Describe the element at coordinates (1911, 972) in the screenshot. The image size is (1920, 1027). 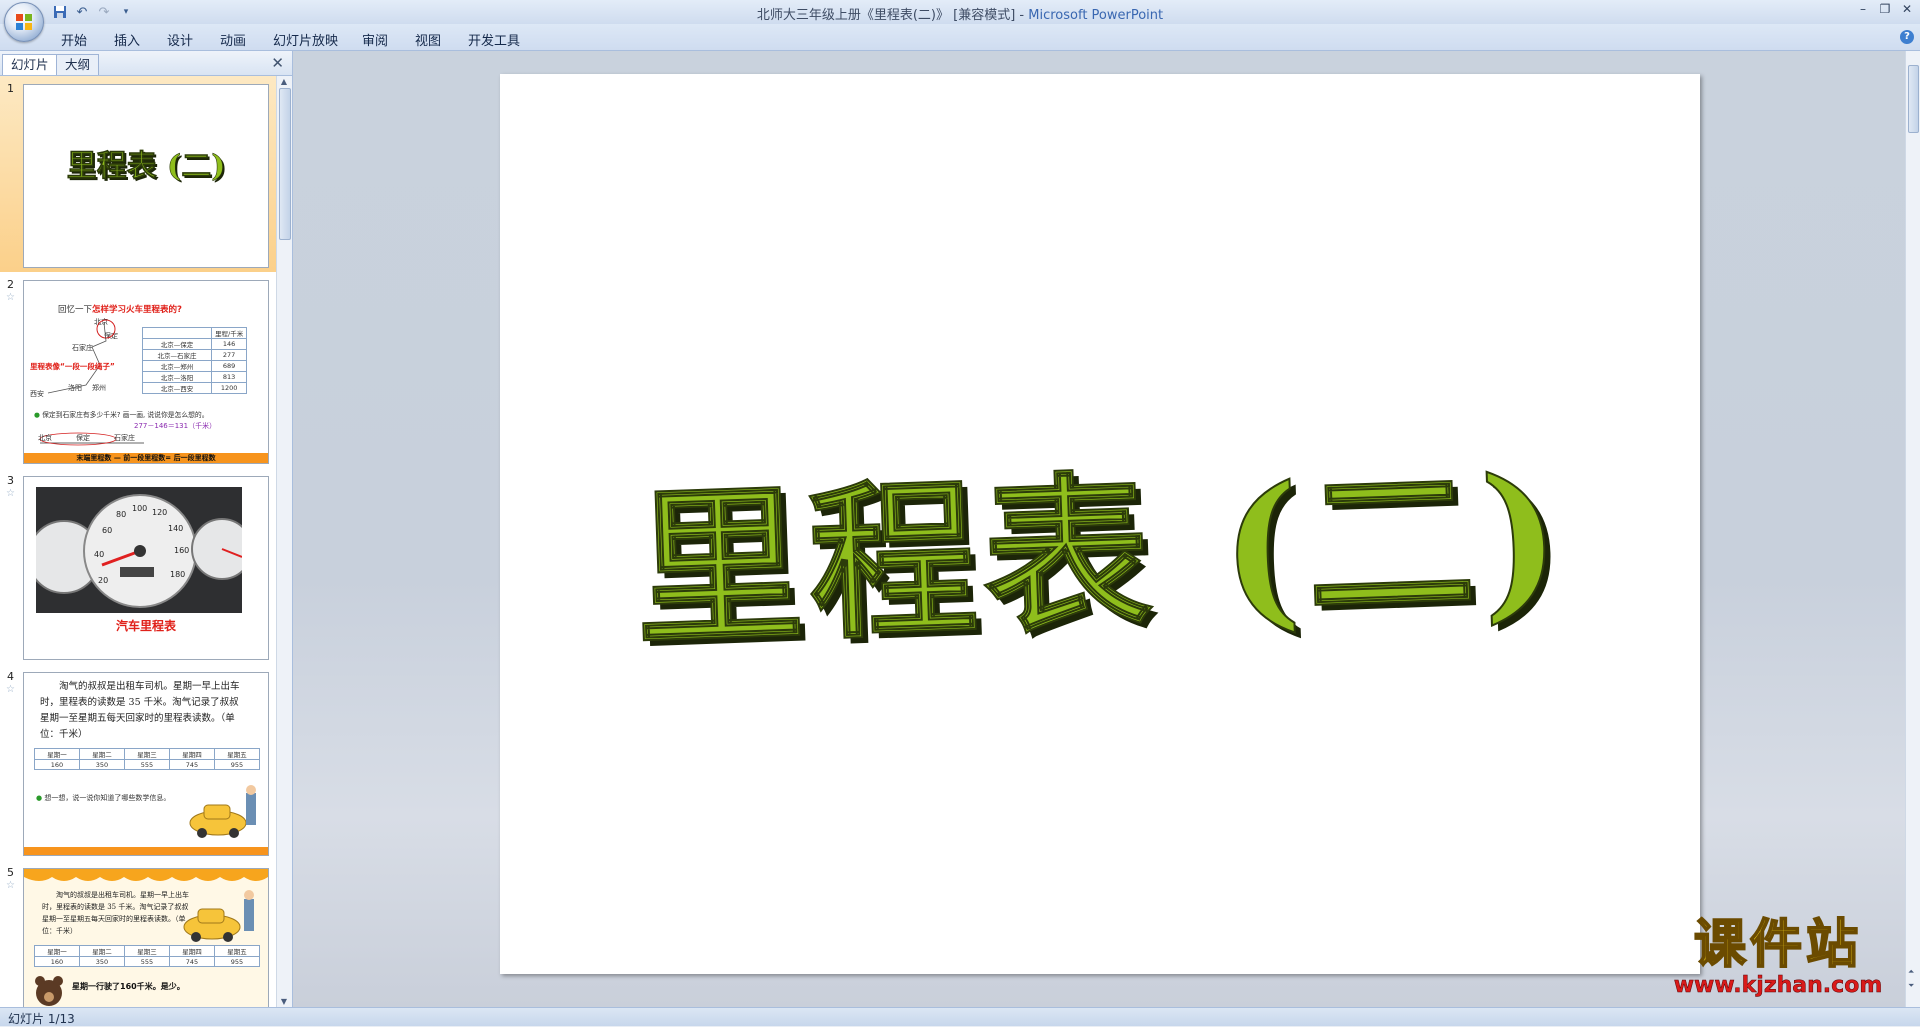
I see `prev-slide-icon: ⏶` at that location.